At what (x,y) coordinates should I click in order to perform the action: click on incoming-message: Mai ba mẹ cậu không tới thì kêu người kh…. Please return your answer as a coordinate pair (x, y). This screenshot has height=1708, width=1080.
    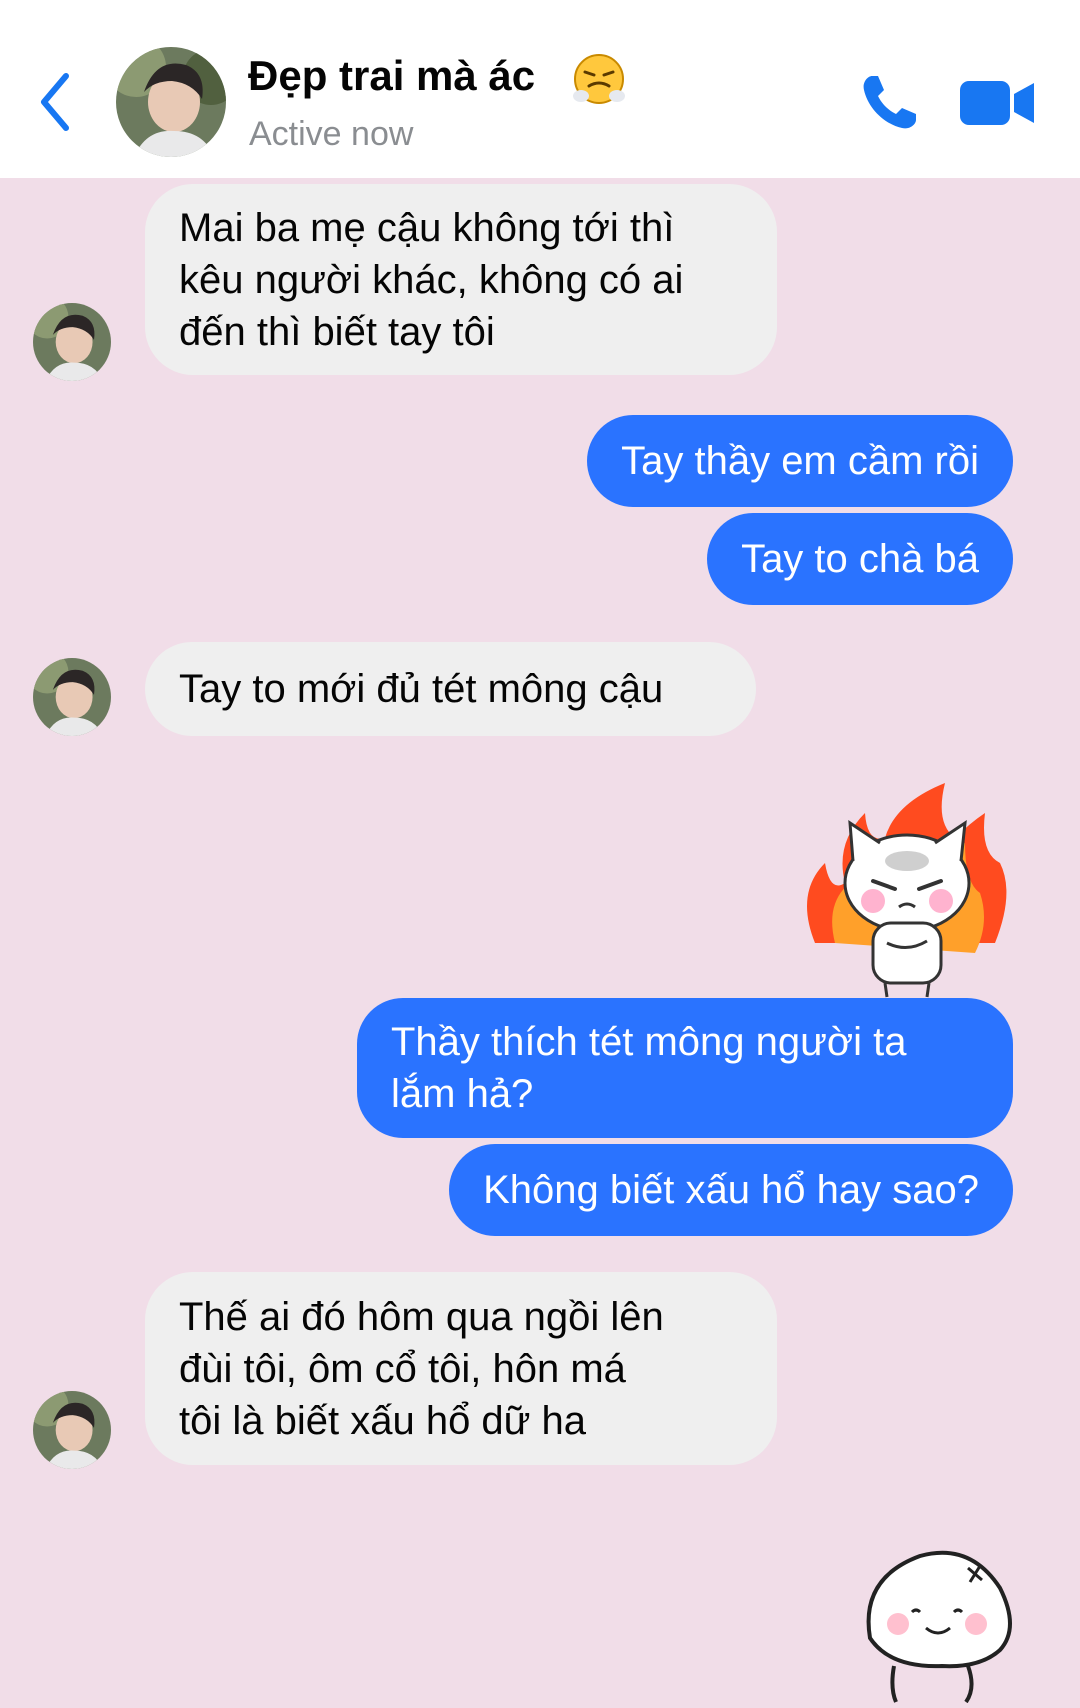
    Looking at the image, I should click on (461, 279).